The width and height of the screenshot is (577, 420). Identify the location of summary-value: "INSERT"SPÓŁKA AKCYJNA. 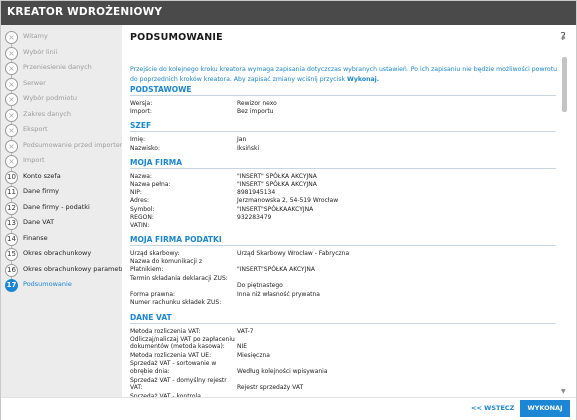
(276, 269).